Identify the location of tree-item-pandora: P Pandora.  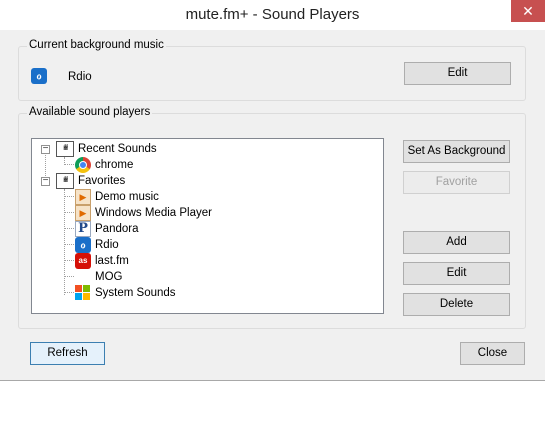
(106, 229).